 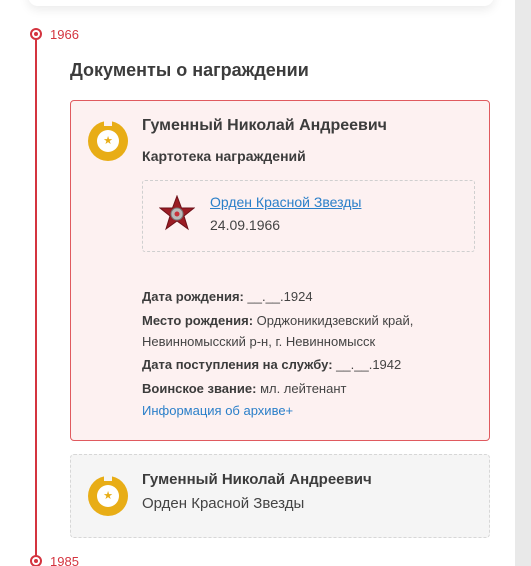 What do you see at coordinates (217, 410) in the screenshot?
I see `archive-info-link: Информация об архиве+` at bounding box center [217, 410].